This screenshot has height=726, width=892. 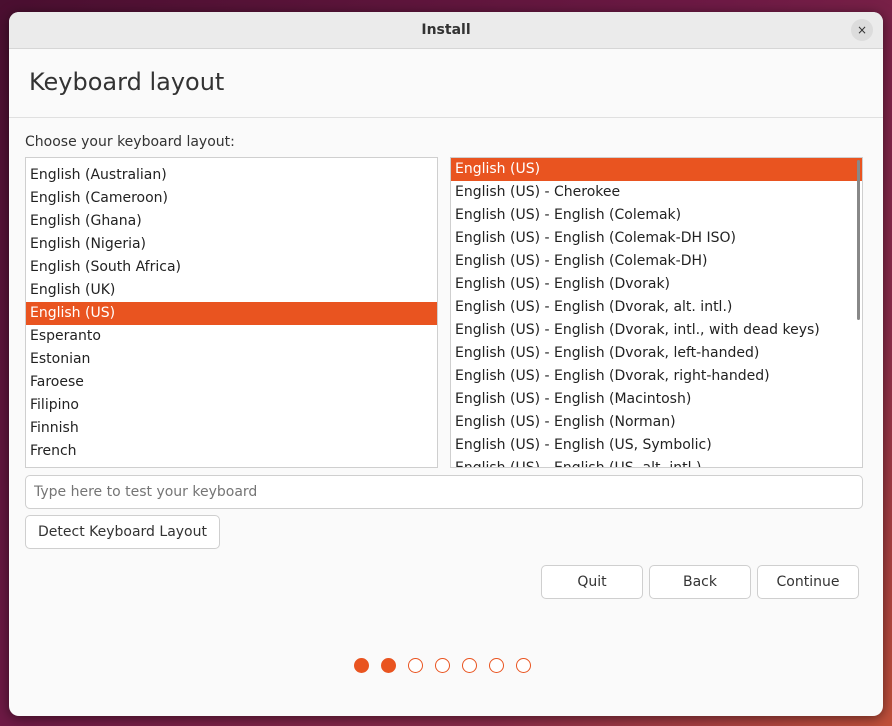 What do you see at coordinates (858, 240) in the screenshot?
I see `scrollbar` at bounding box center [858, 240].